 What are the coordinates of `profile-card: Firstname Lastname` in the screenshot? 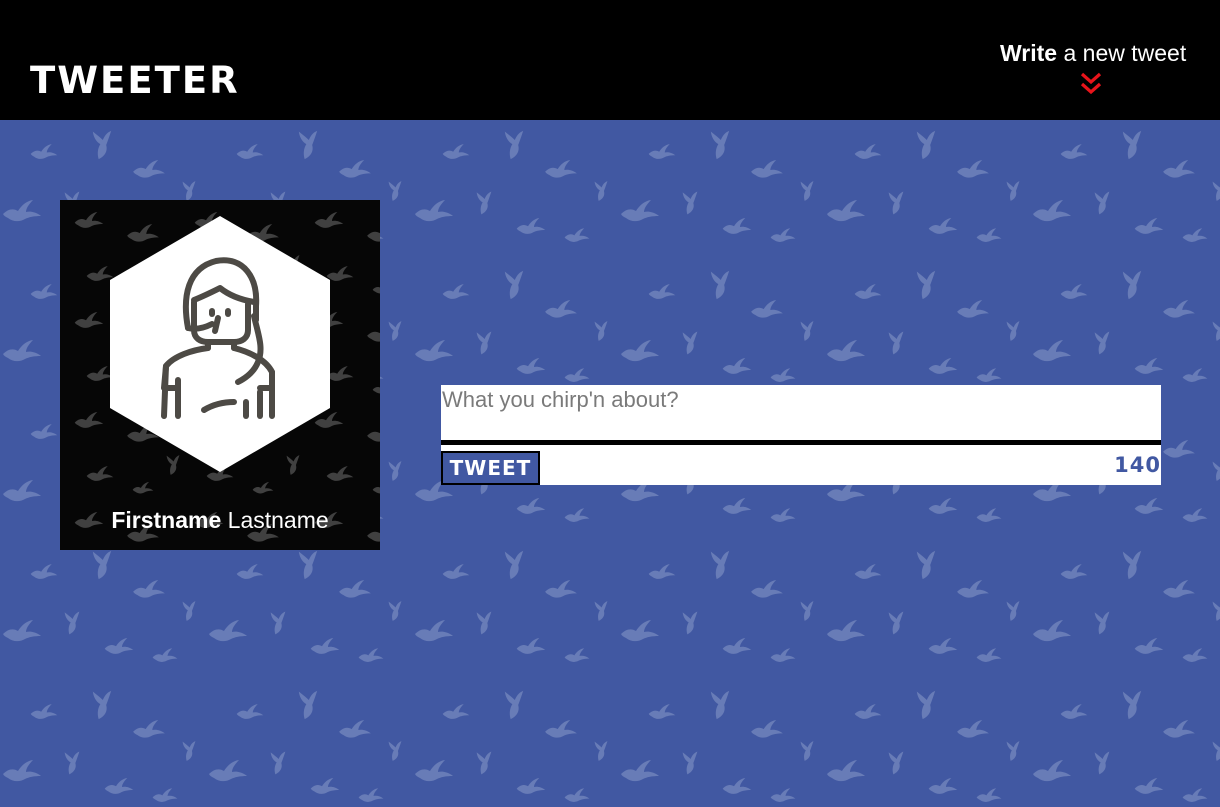 It's located at (220, 375).